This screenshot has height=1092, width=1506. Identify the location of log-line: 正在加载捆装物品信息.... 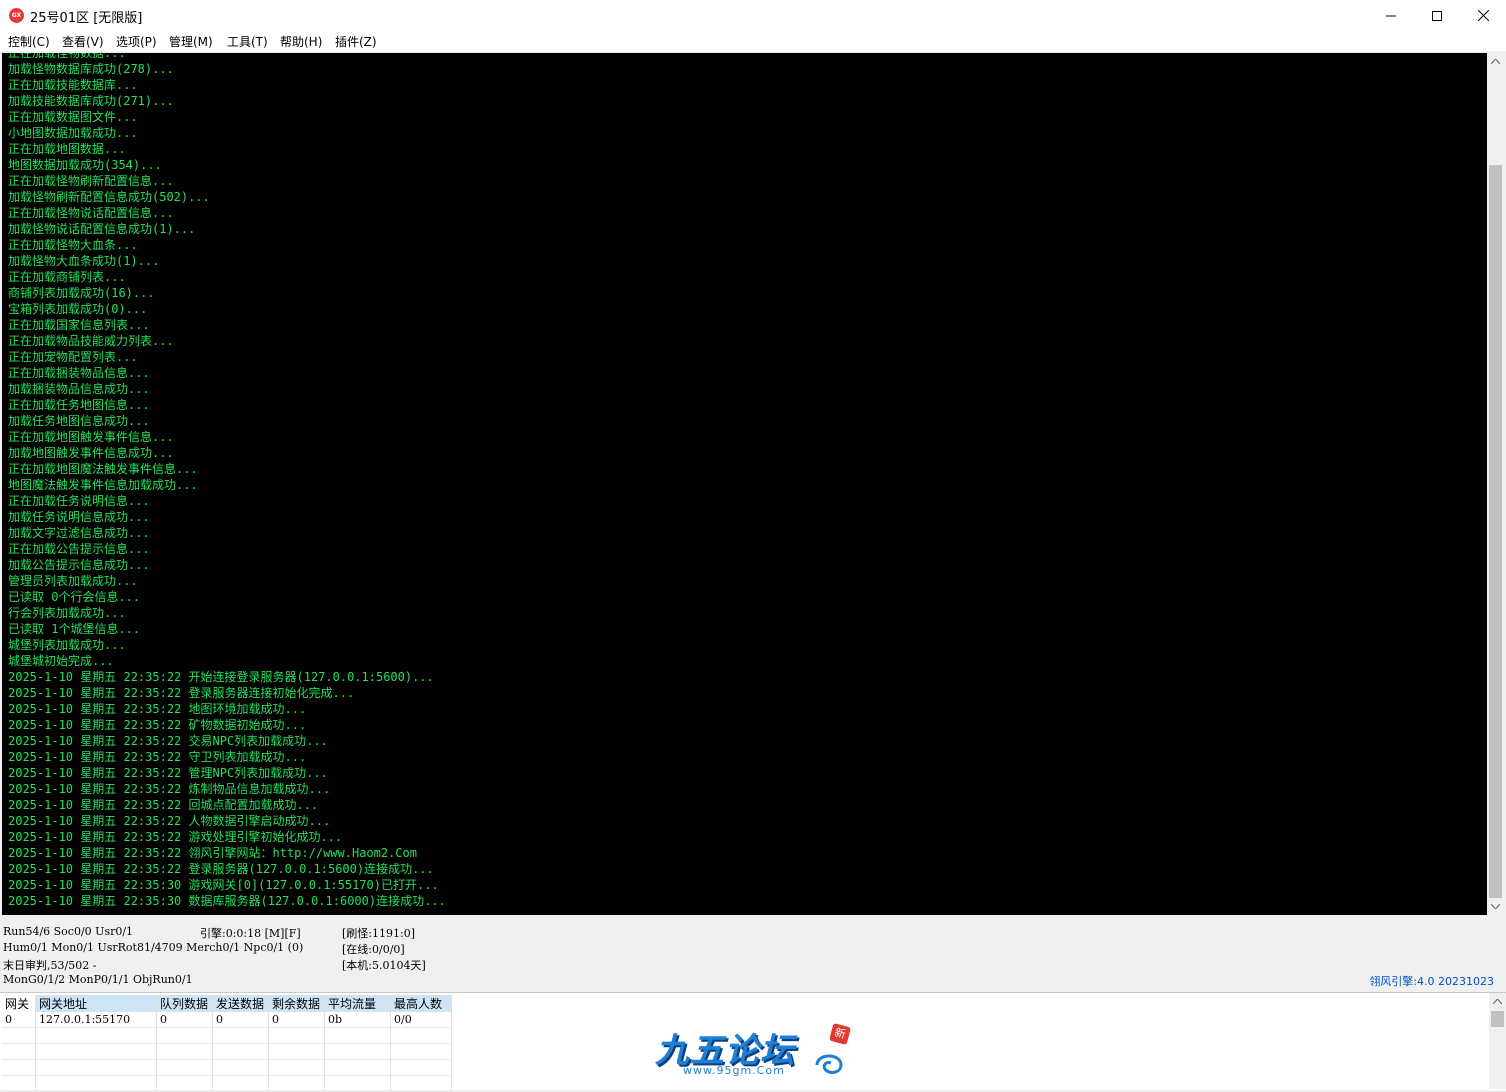
(79, 373).